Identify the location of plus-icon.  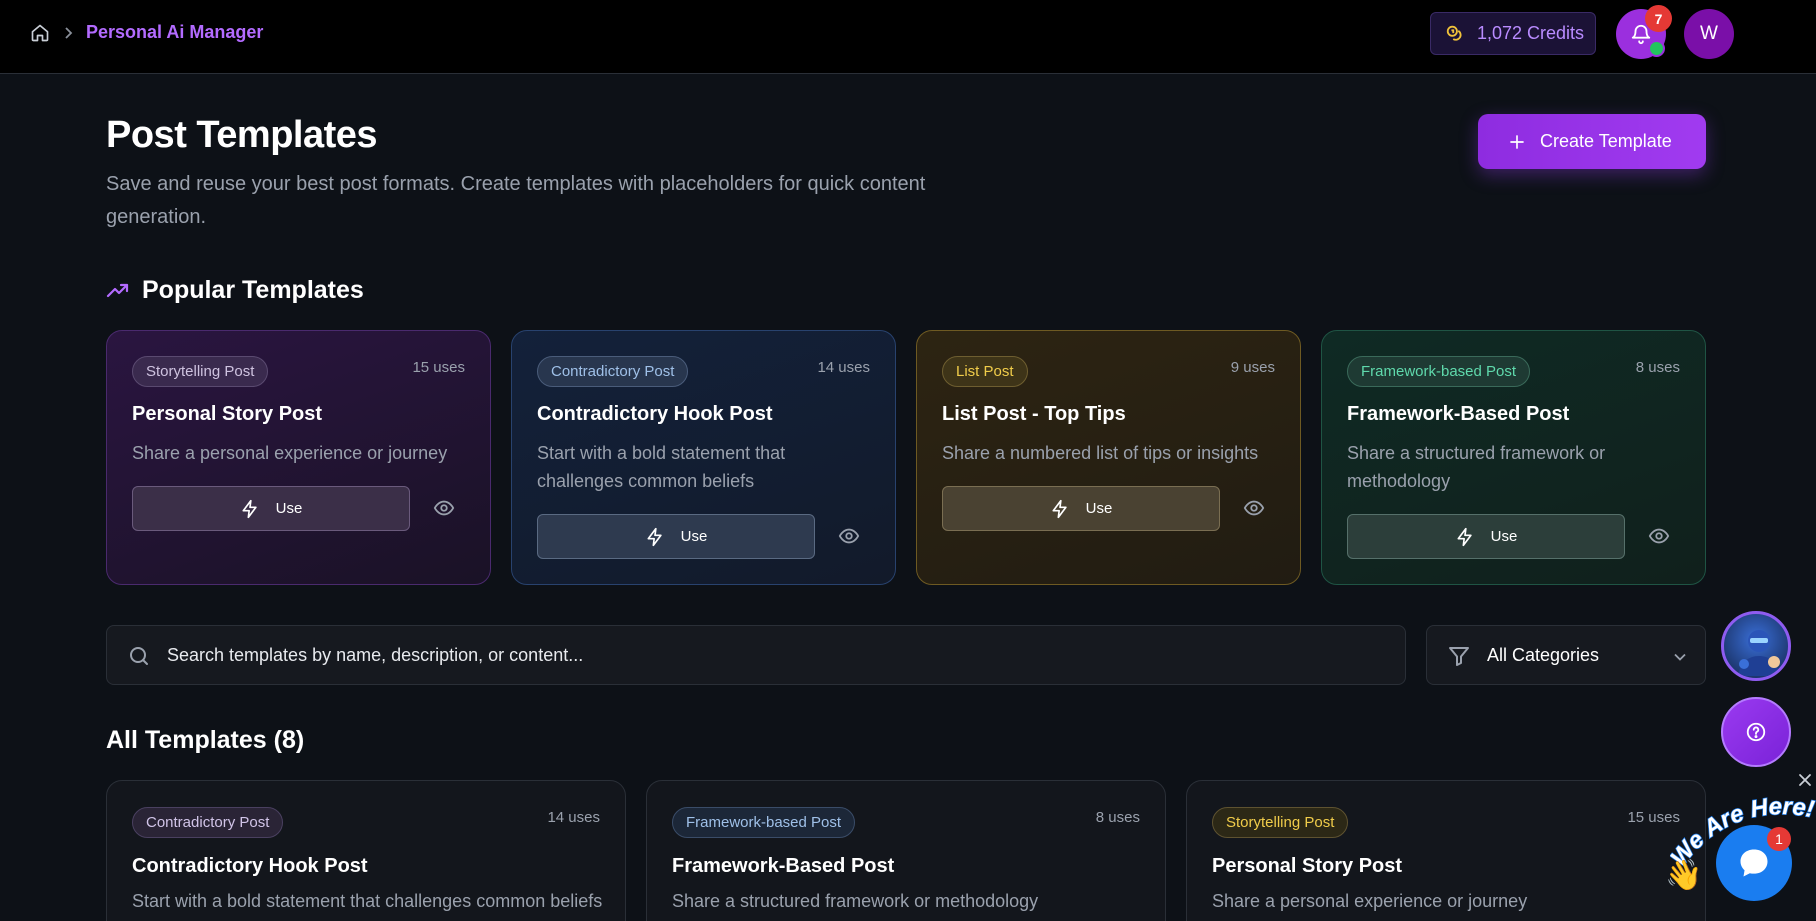
(1517, 141).